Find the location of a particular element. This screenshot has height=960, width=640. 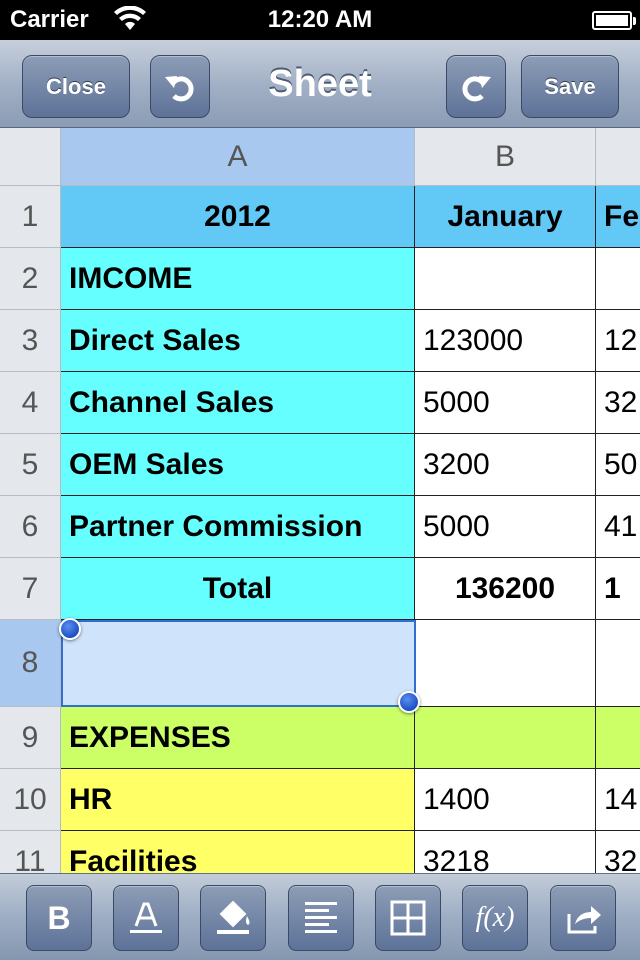

function-button: f(x) is located at coordinates (495, 918).